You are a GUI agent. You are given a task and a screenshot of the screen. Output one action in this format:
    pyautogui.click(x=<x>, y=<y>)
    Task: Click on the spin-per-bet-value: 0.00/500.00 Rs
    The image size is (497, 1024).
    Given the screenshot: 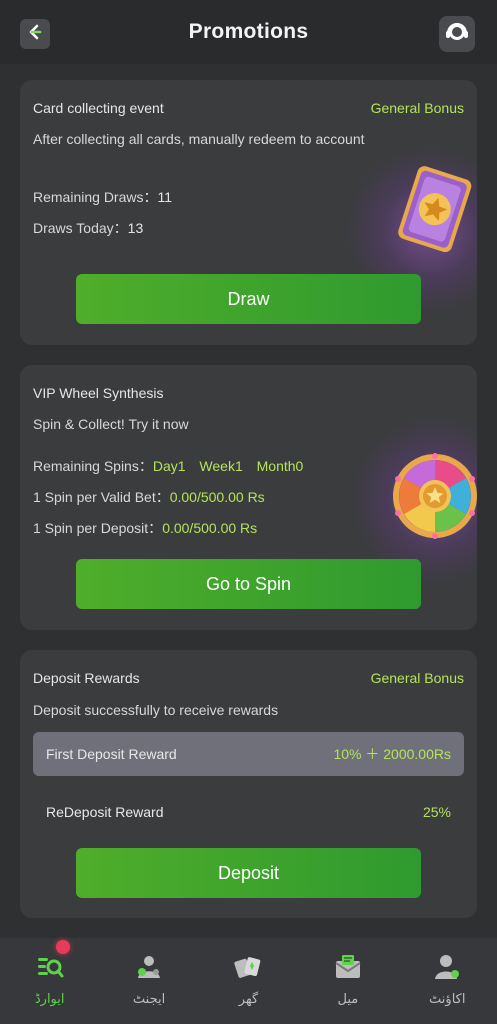 What is the action you would take?
    pyautogui.click(x=217, y=497)
    